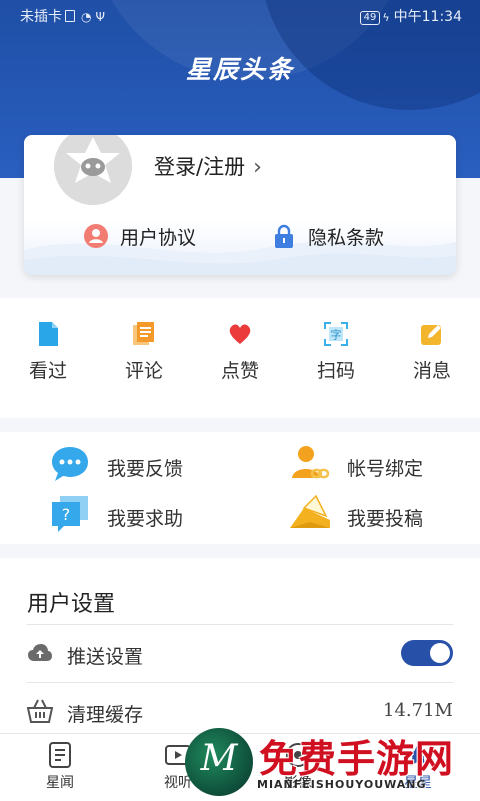  I want to click on edit-icon, so click(431, 335).